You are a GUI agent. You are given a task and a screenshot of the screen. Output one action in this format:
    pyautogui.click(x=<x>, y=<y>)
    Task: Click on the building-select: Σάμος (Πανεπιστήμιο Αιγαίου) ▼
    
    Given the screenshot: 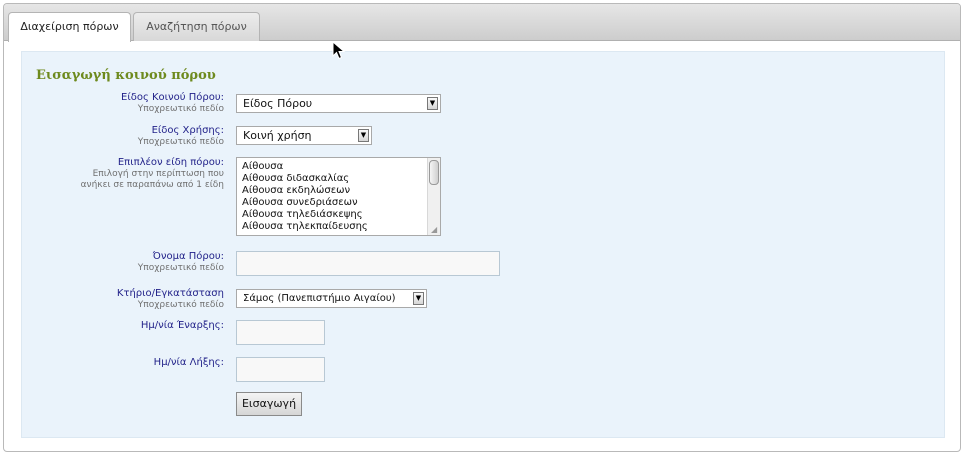 What is the action you would take?
    pyautogui.click(x=331, y=298)
    